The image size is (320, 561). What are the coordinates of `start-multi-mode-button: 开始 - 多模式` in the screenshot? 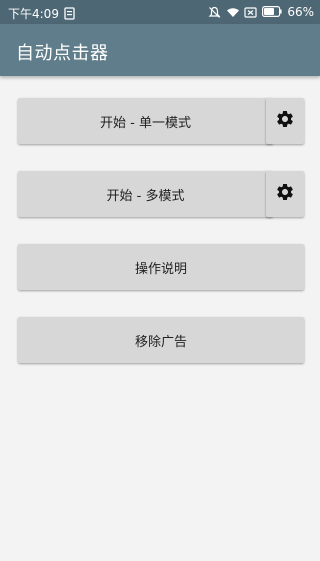 It's located at (145, 194).